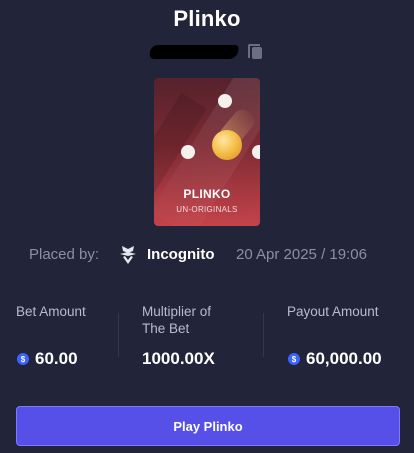 This screenshot has height=453, width=414. I want to click on ball-icon, so click(227, 145).